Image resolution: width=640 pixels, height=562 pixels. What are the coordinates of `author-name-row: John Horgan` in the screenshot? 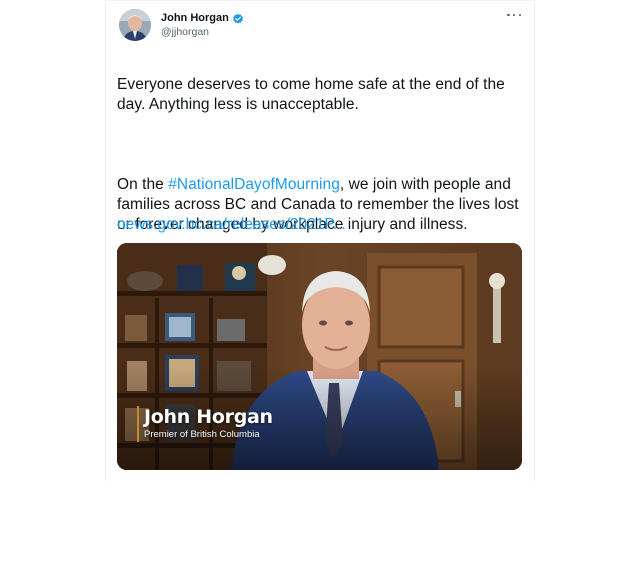 It's located at (202, 18).